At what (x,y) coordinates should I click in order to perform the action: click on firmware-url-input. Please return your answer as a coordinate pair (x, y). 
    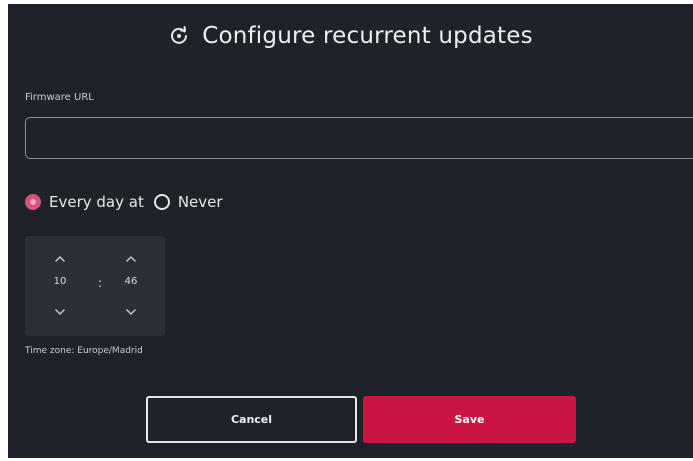
    Looking at the image, I should click on (359, 138).